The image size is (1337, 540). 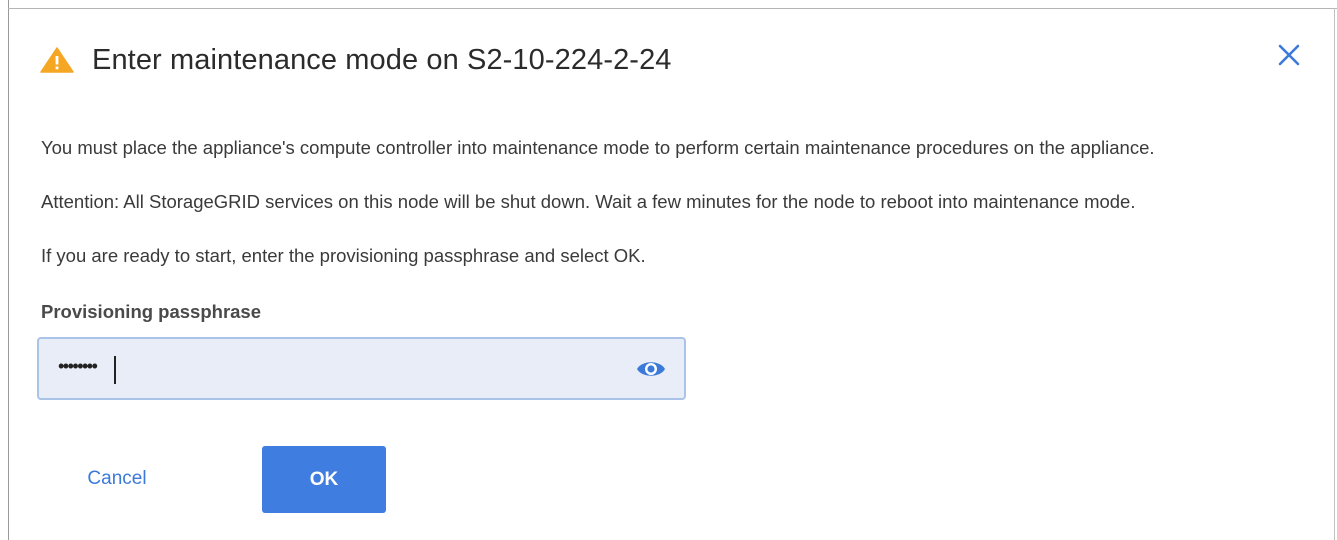 What do you see at coordinates (382, 59) in the screenshot?
I see `dialog-title: Enter maintenance mode on S2-10-224-2-24` at bounding box center [382, 59].